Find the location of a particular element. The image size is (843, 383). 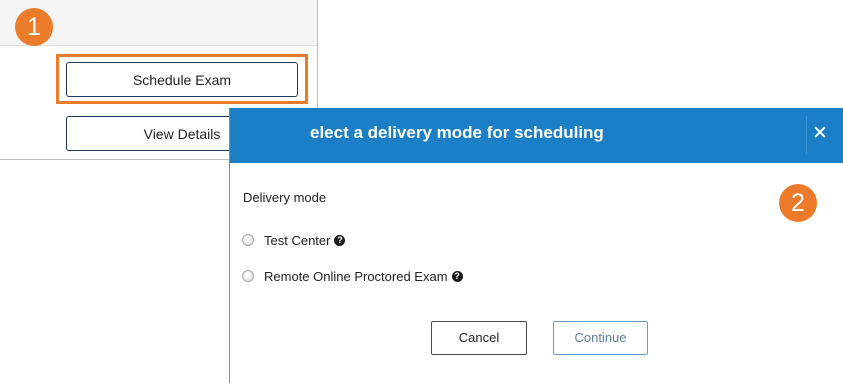

dialog-header: elect a delivery mode for scheduling ✕ is located at coordinates (536, 135).